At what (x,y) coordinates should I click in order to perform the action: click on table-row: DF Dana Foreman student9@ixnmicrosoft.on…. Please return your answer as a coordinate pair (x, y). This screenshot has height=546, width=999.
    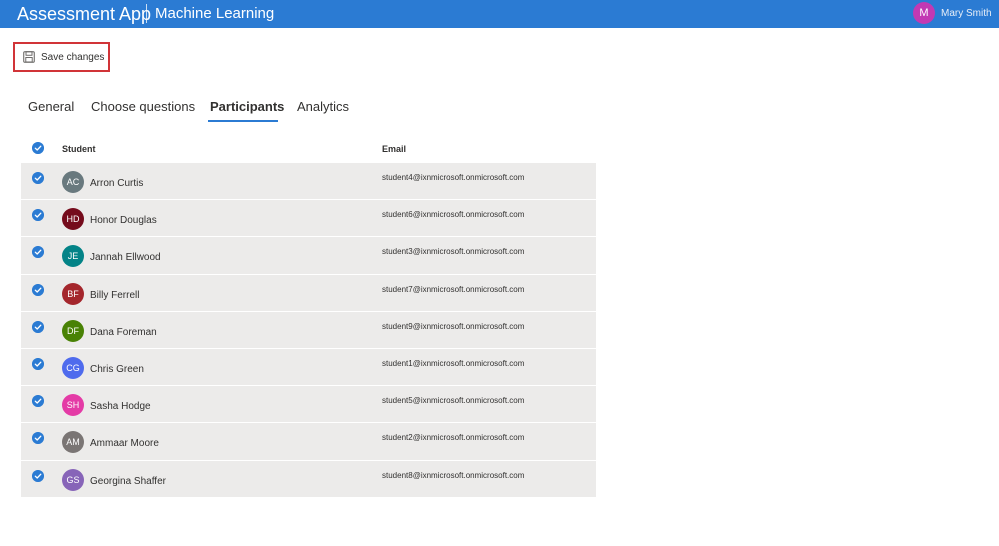
    Looking at the image, I should click on (308, 330).